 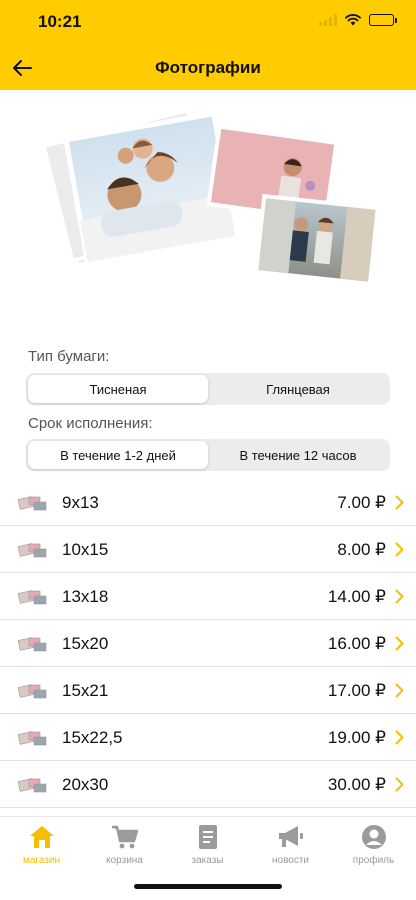 What do you see at coordinates (208, 45) in the screenshot?
I see `top-bar: 10:21 Фотографии` at bounding box center [208, 45].